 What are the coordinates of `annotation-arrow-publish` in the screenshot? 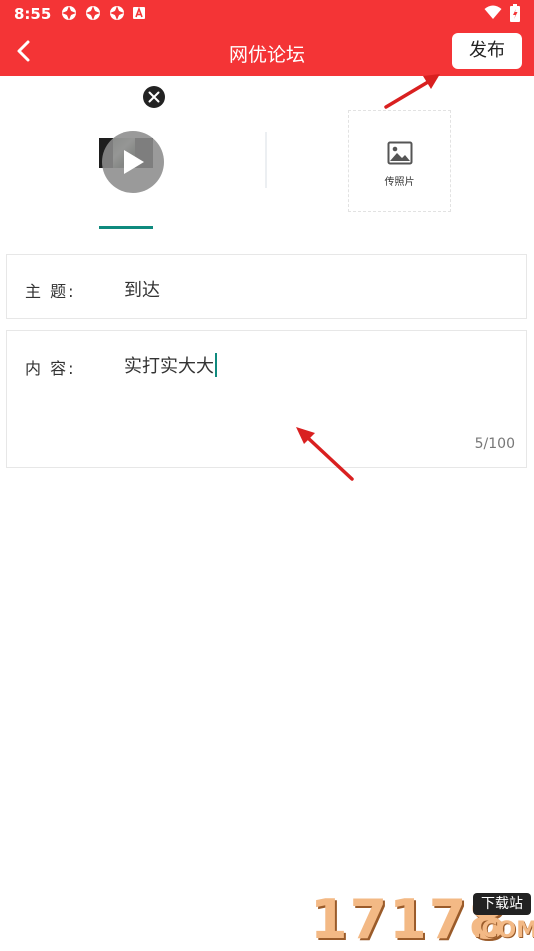 It's located at (412, 91).